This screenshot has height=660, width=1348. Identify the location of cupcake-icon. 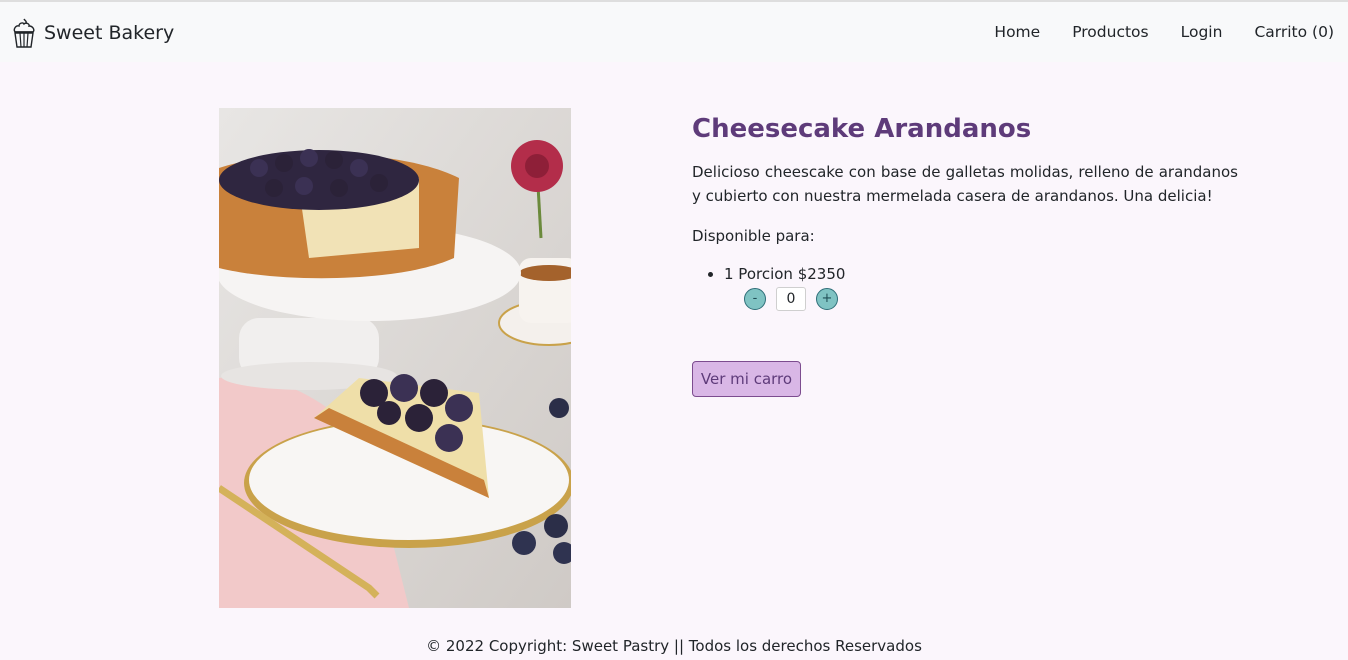
(24, 33).